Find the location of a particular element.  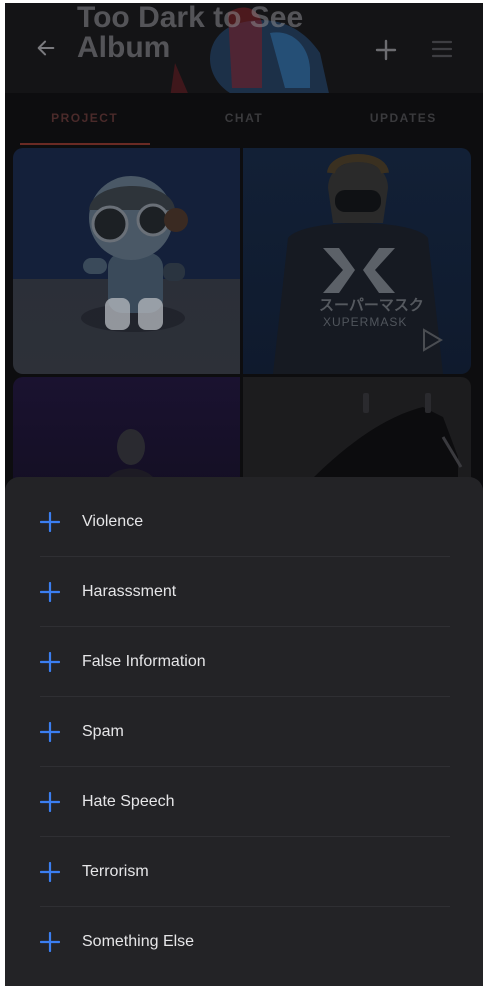

album-tabs: PROJECT CHAT UPDATES is located at coordinates (244, 120).